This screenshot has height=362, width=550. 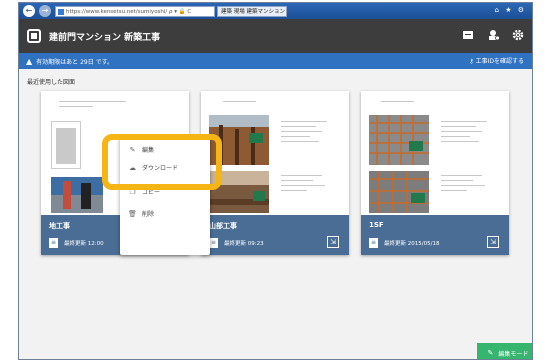 I want to click on card-footer: 山部工事 ≡ 最終更新 09:23 ⇲, so click(x=275, y=235).